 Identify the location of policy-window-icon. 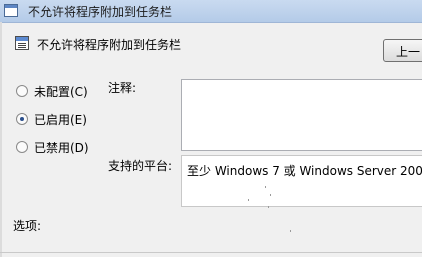
(11, 10).